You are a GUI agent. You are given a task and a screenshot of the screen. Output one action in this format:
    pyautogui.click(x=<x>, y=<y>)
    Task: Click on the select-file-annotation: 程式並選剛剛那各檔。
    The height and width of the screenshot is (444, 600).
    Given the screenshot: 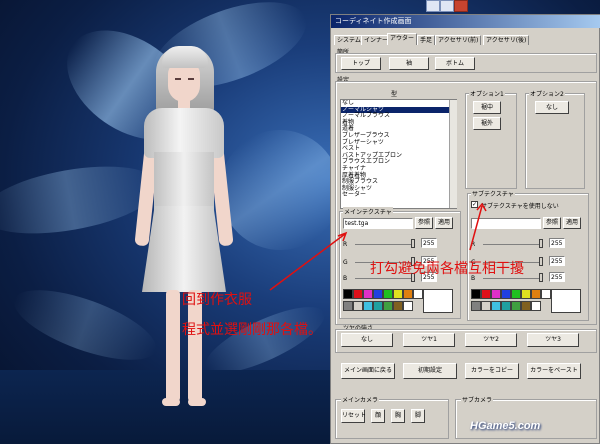 What is the action you would take?
    pyautogui.click(x=252, y=330)
    